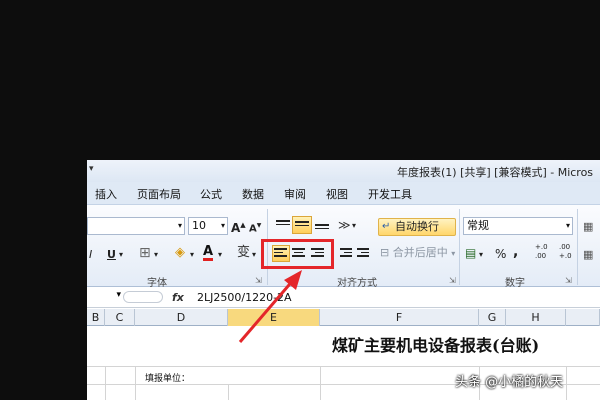 The image size is (600, 400). I want to click on align-middle-button, so click(302, 225).